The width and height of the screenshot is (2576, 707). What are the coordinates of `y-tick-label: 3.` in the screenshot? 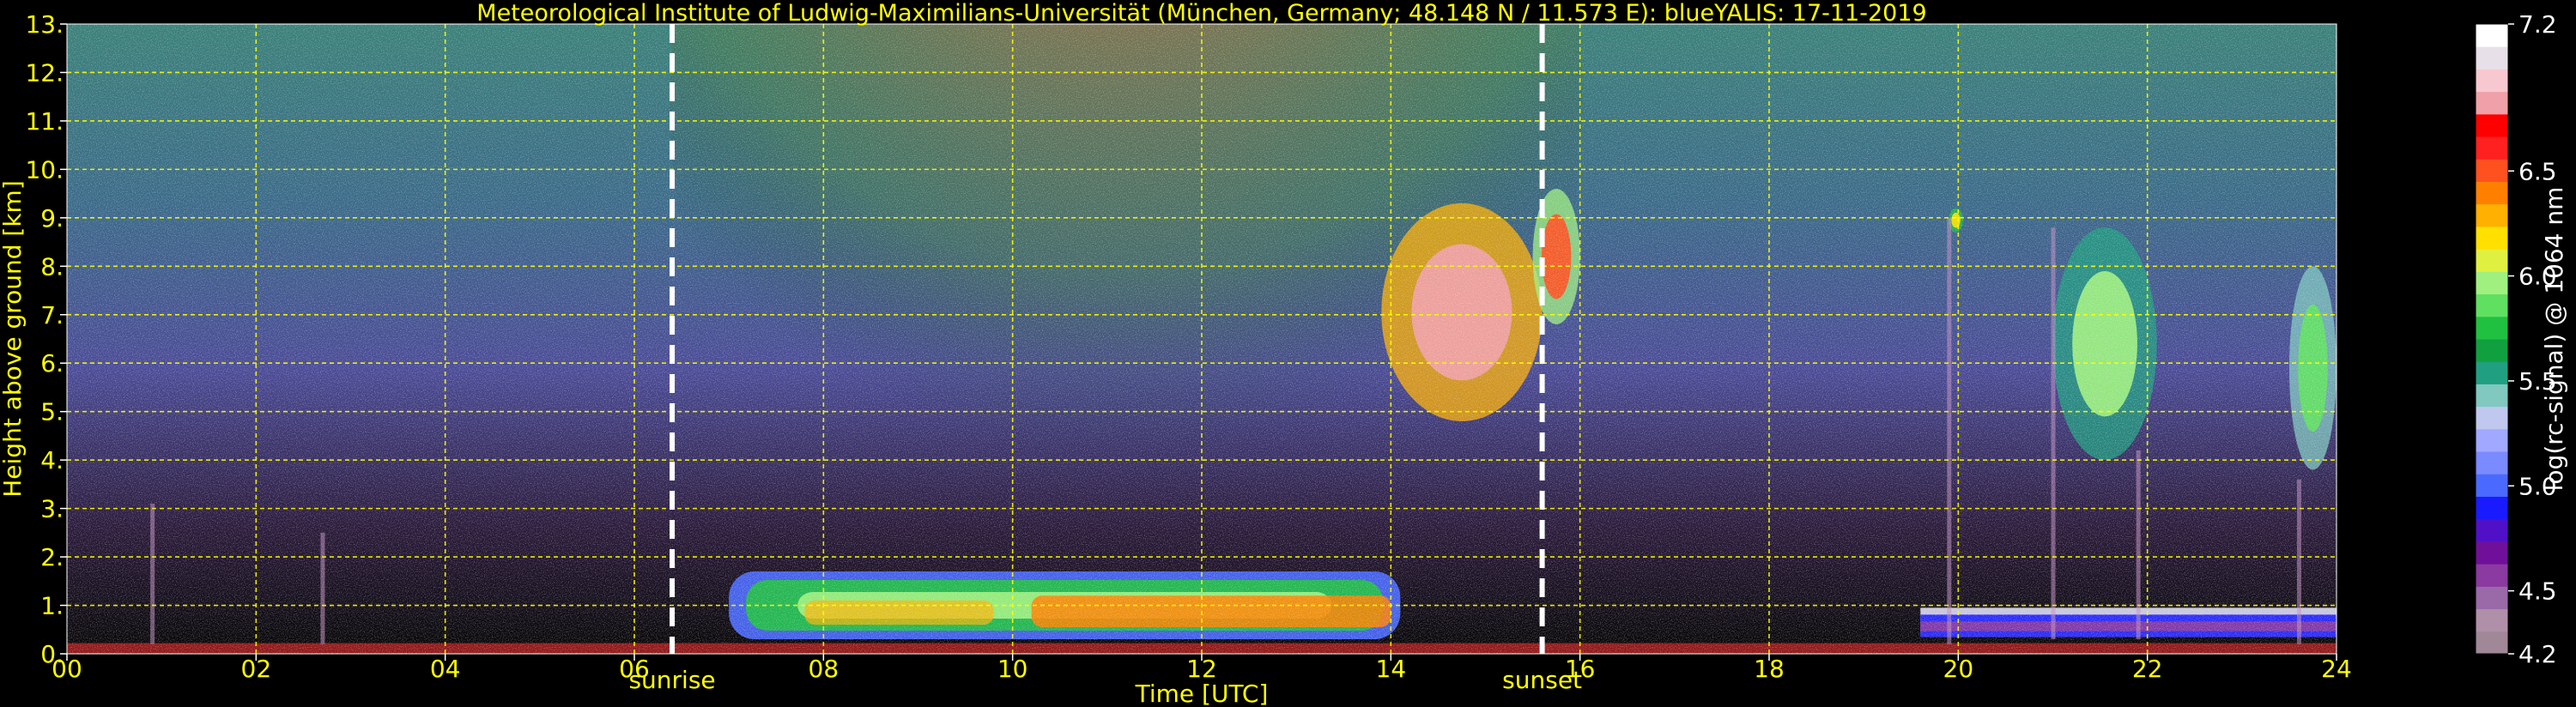 It's located at (52, 509).